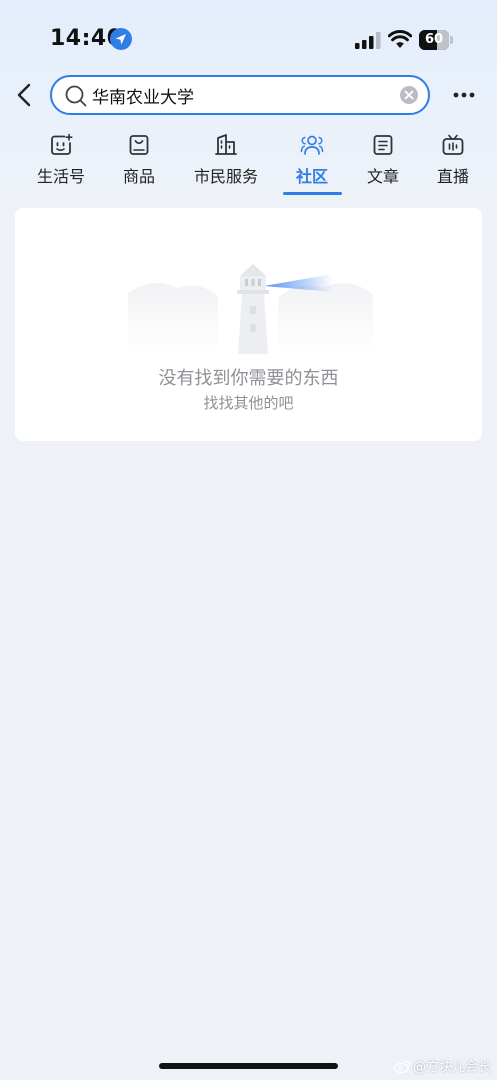  What do you see at coordinates (368, 40) in the screenshot?
I see `signal-bars-icon` at bounding box center [368, 40].